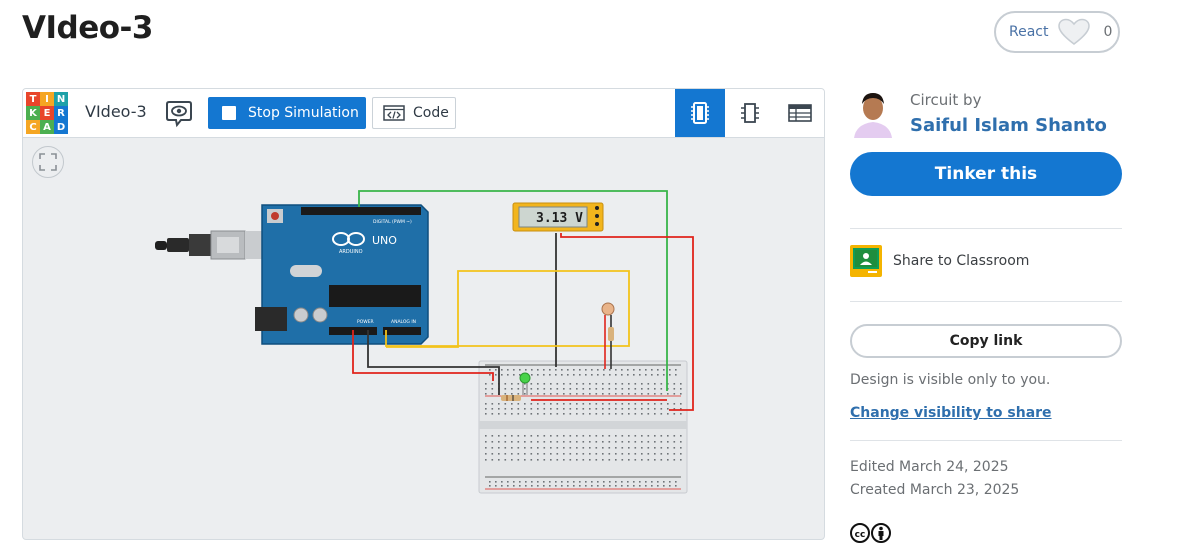 This screenshot has height=552, width=1180. What do you see at coordinates (229, 113) in the screenshot?
I see `stop-icon` at bounding box center [229, 113].